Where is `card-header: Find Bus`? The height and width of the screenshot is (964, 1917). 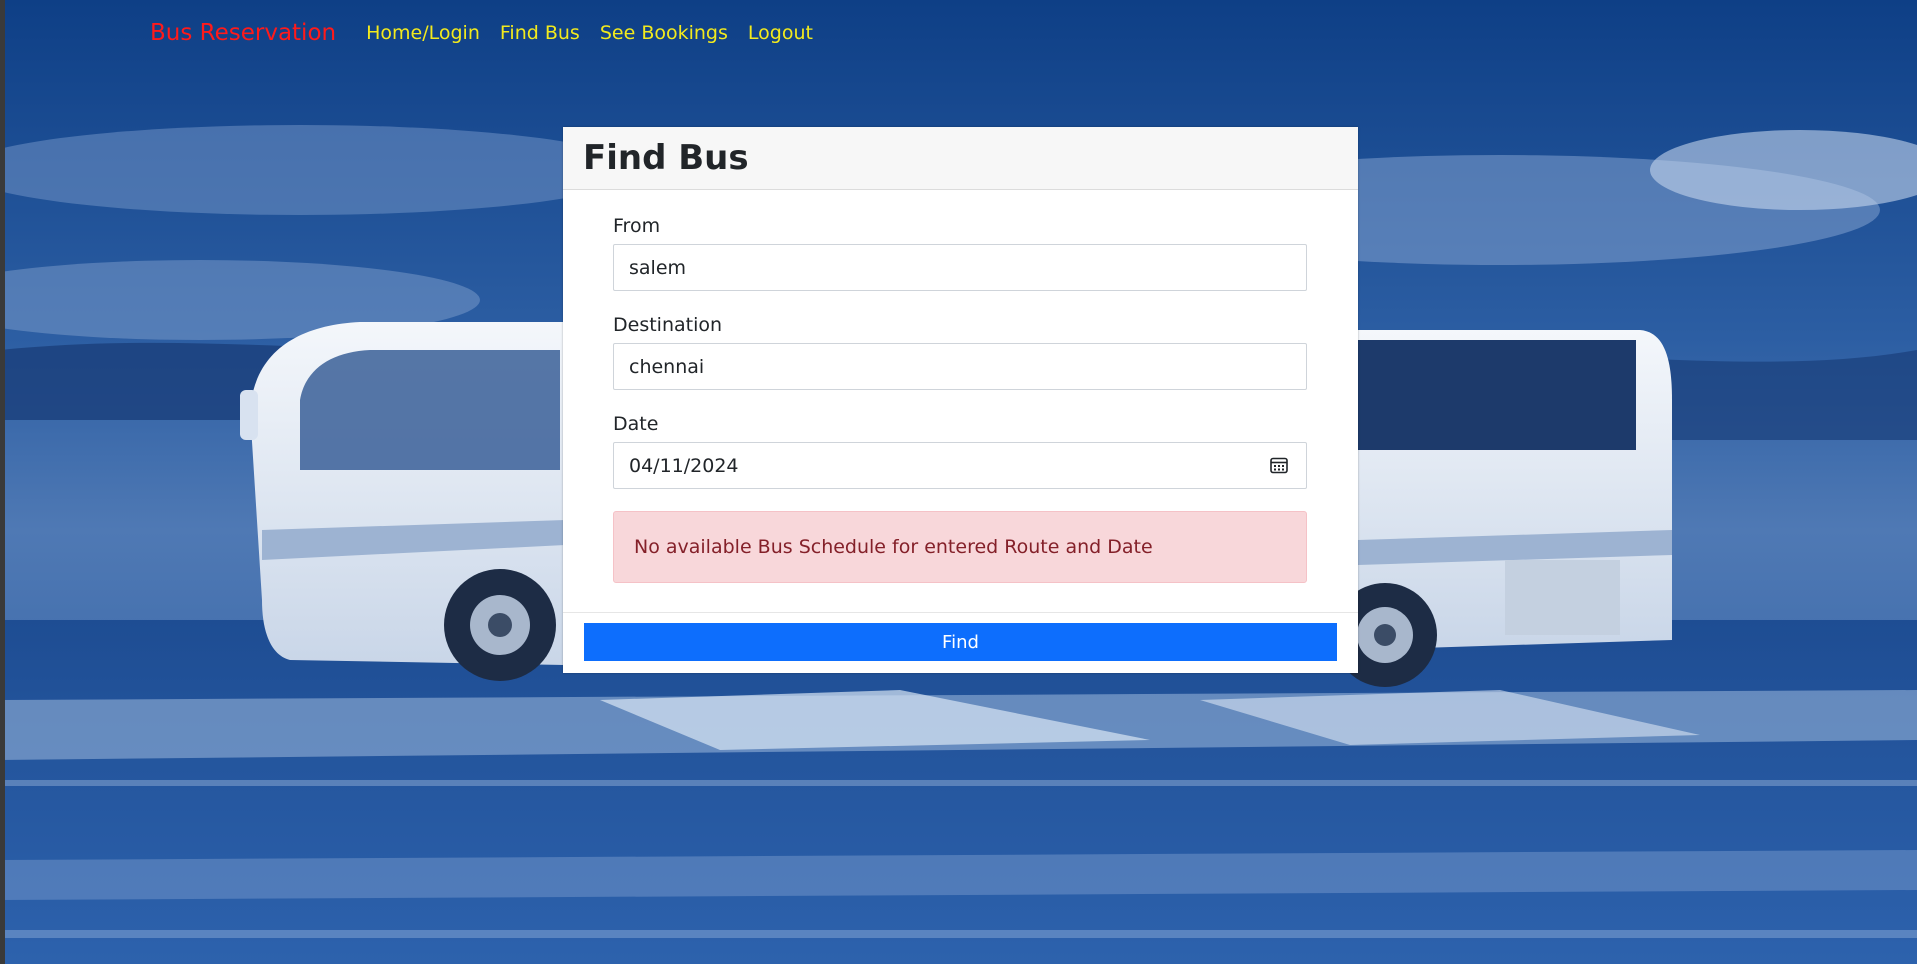 card-header: Find Bus is located at coordinates (960, 158).